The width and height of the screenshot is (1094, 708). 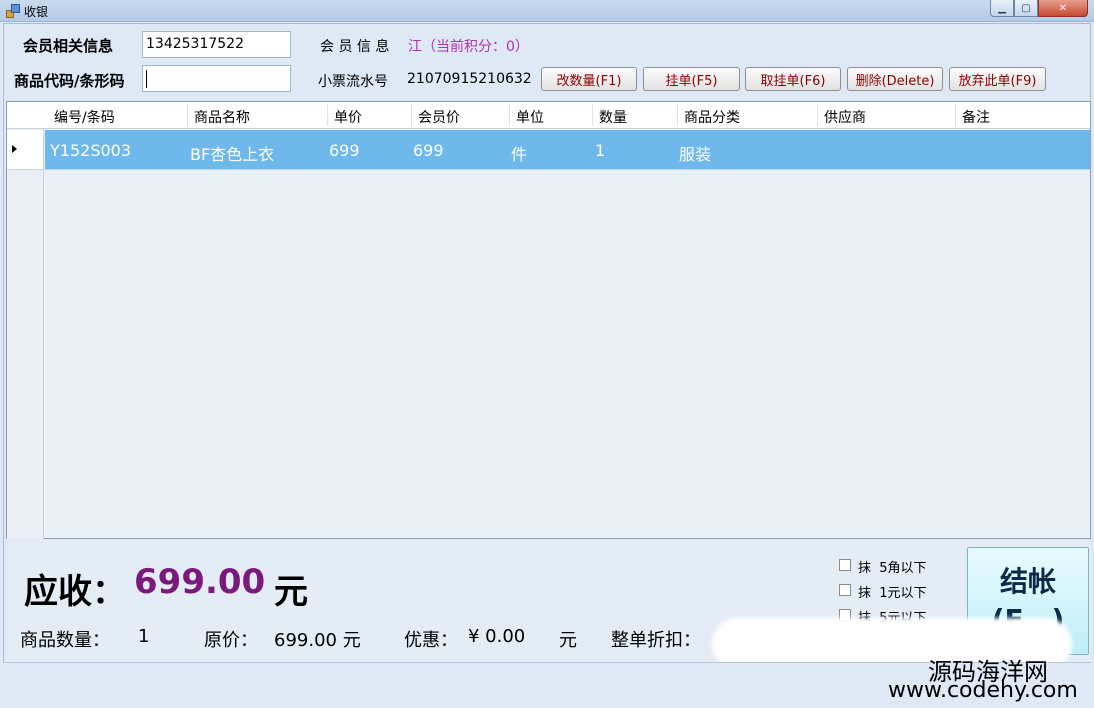 What do you see at coordinates (892, 593) in the screenshot?
I see `round-1yuan-label: 抹 1元以下` at bounding box center [892, 593].